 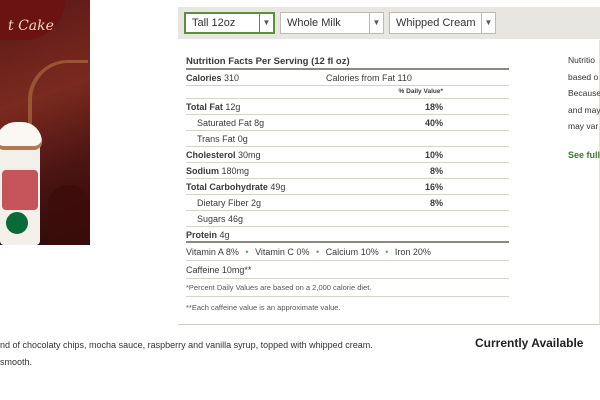 What do you see at coordinates (211, 219) in the screenshot?
I see `nutrient-label: Sugars` at bounding box center [211, 219].